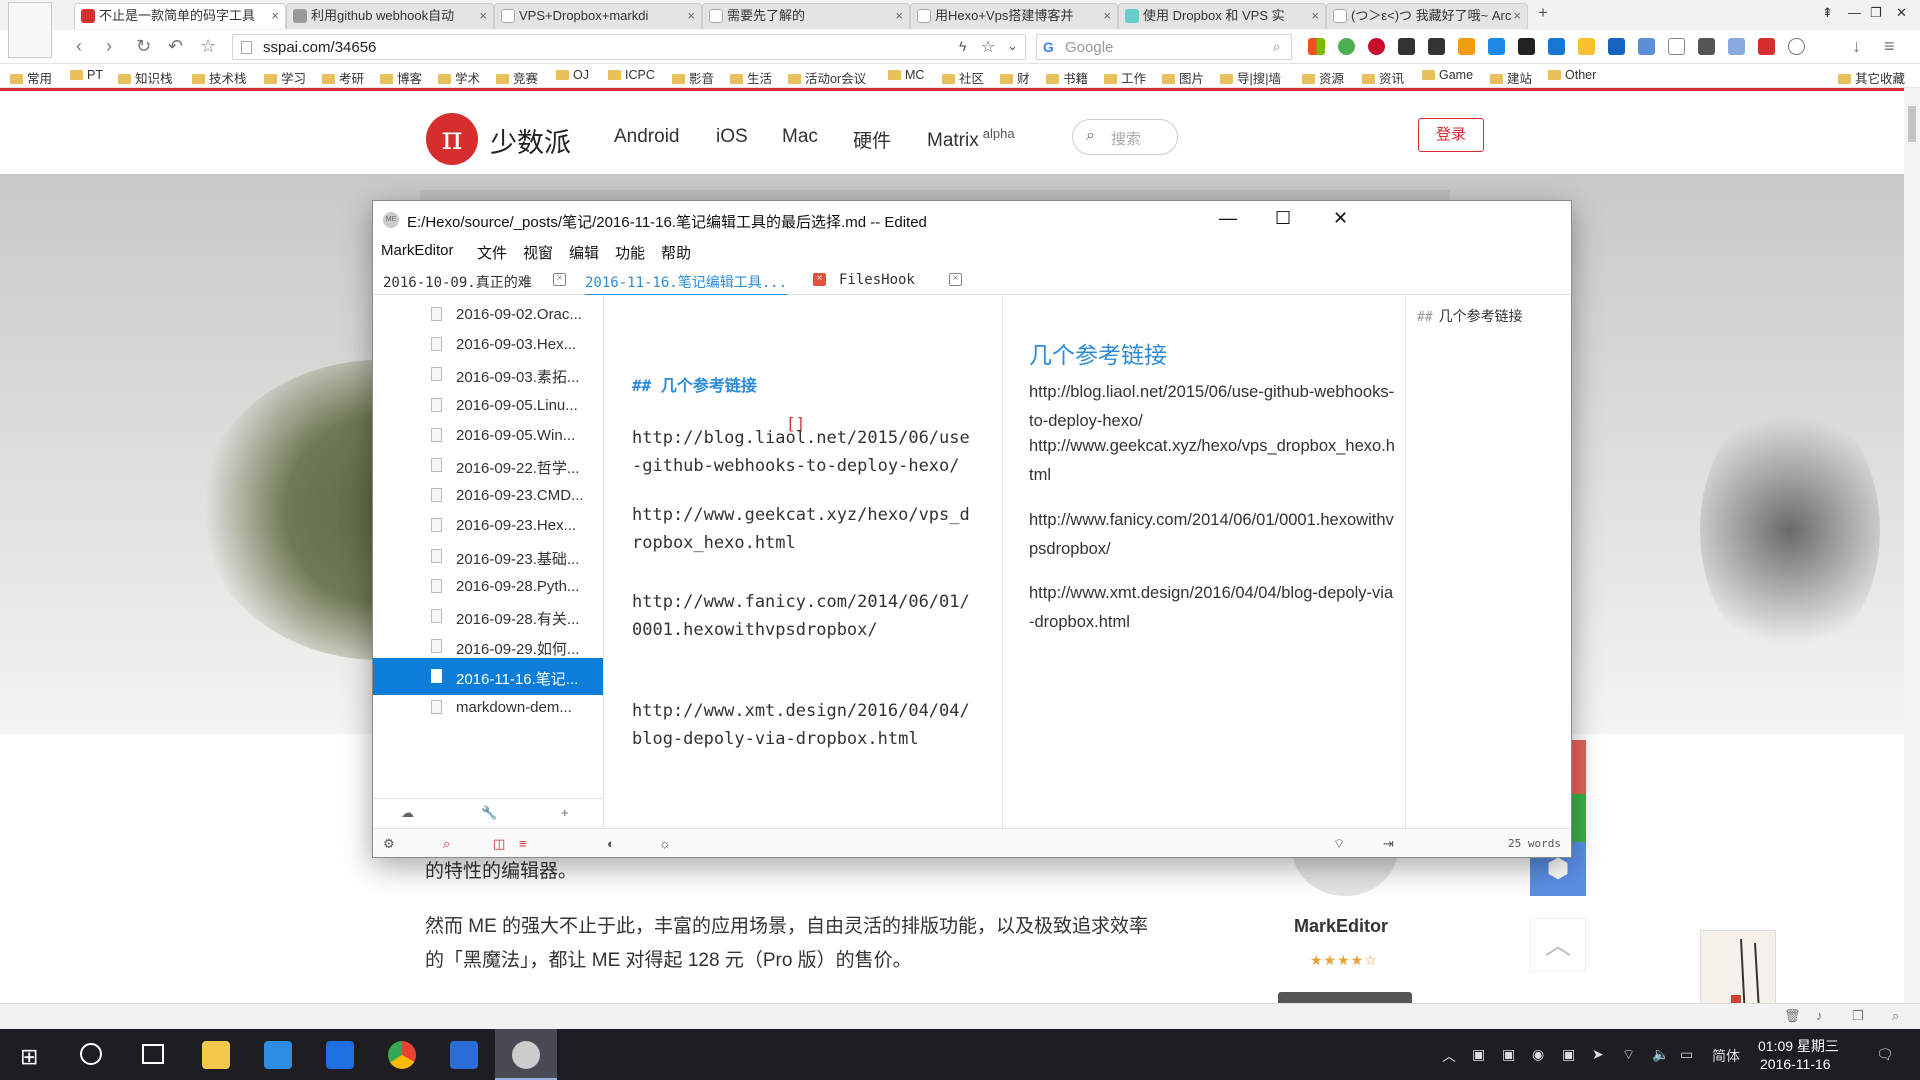 This screenshot has height=1080, width=1920. What do you see at coordinates (1451, 135) in the screenshot?
I see `login-button: 登录` at bounding box center [1451, 135].